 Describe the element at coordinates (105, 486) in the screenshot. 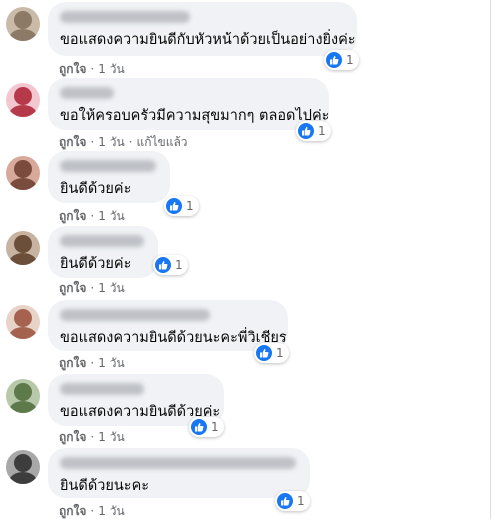

I see `comment-text: ยินดีด้วยนะคะ` at that location.